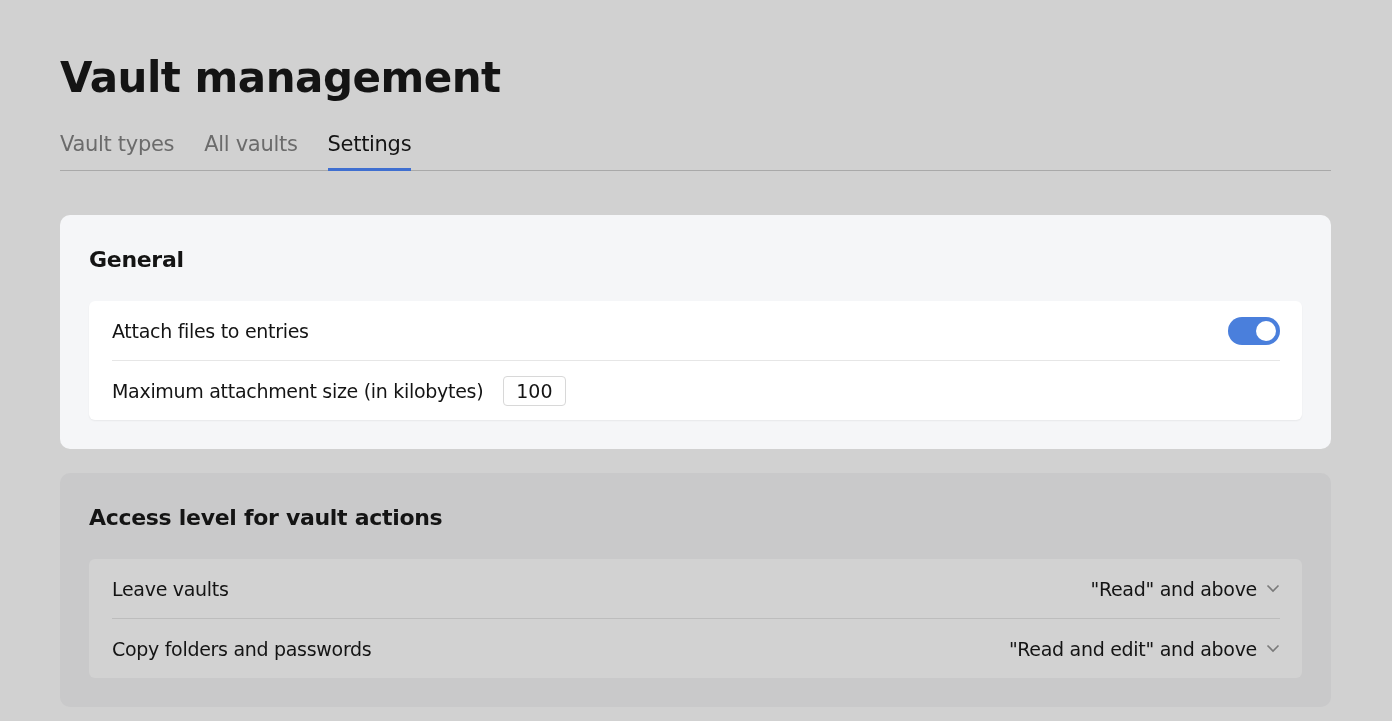  I want to click on tab: Settings, so click(369, 151).